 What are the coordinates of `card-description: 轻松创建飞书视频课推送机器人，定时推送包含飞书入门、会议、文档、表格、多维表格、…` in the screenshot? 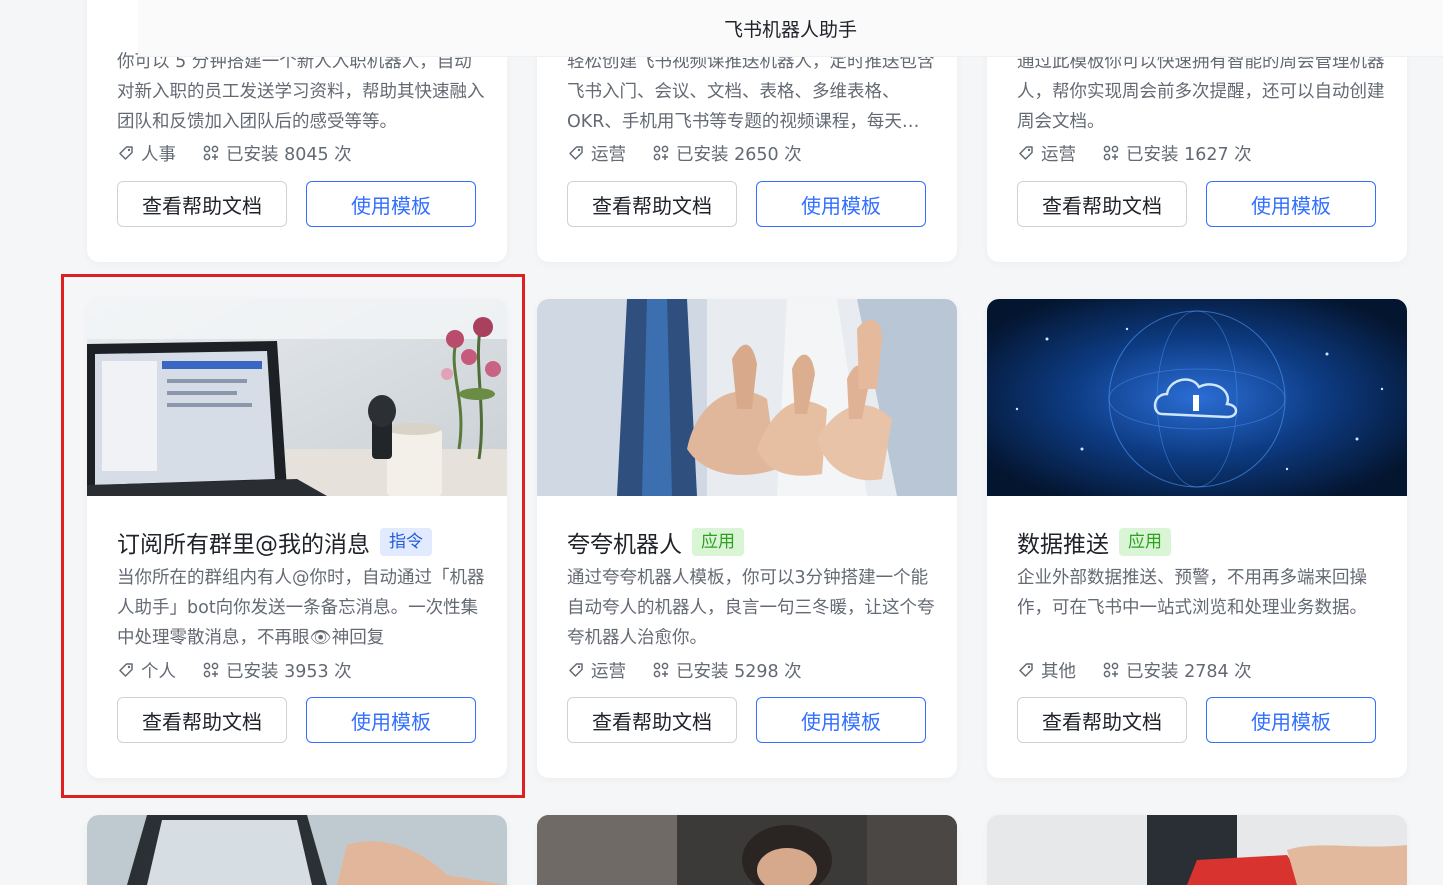 It's located at (751, 92).